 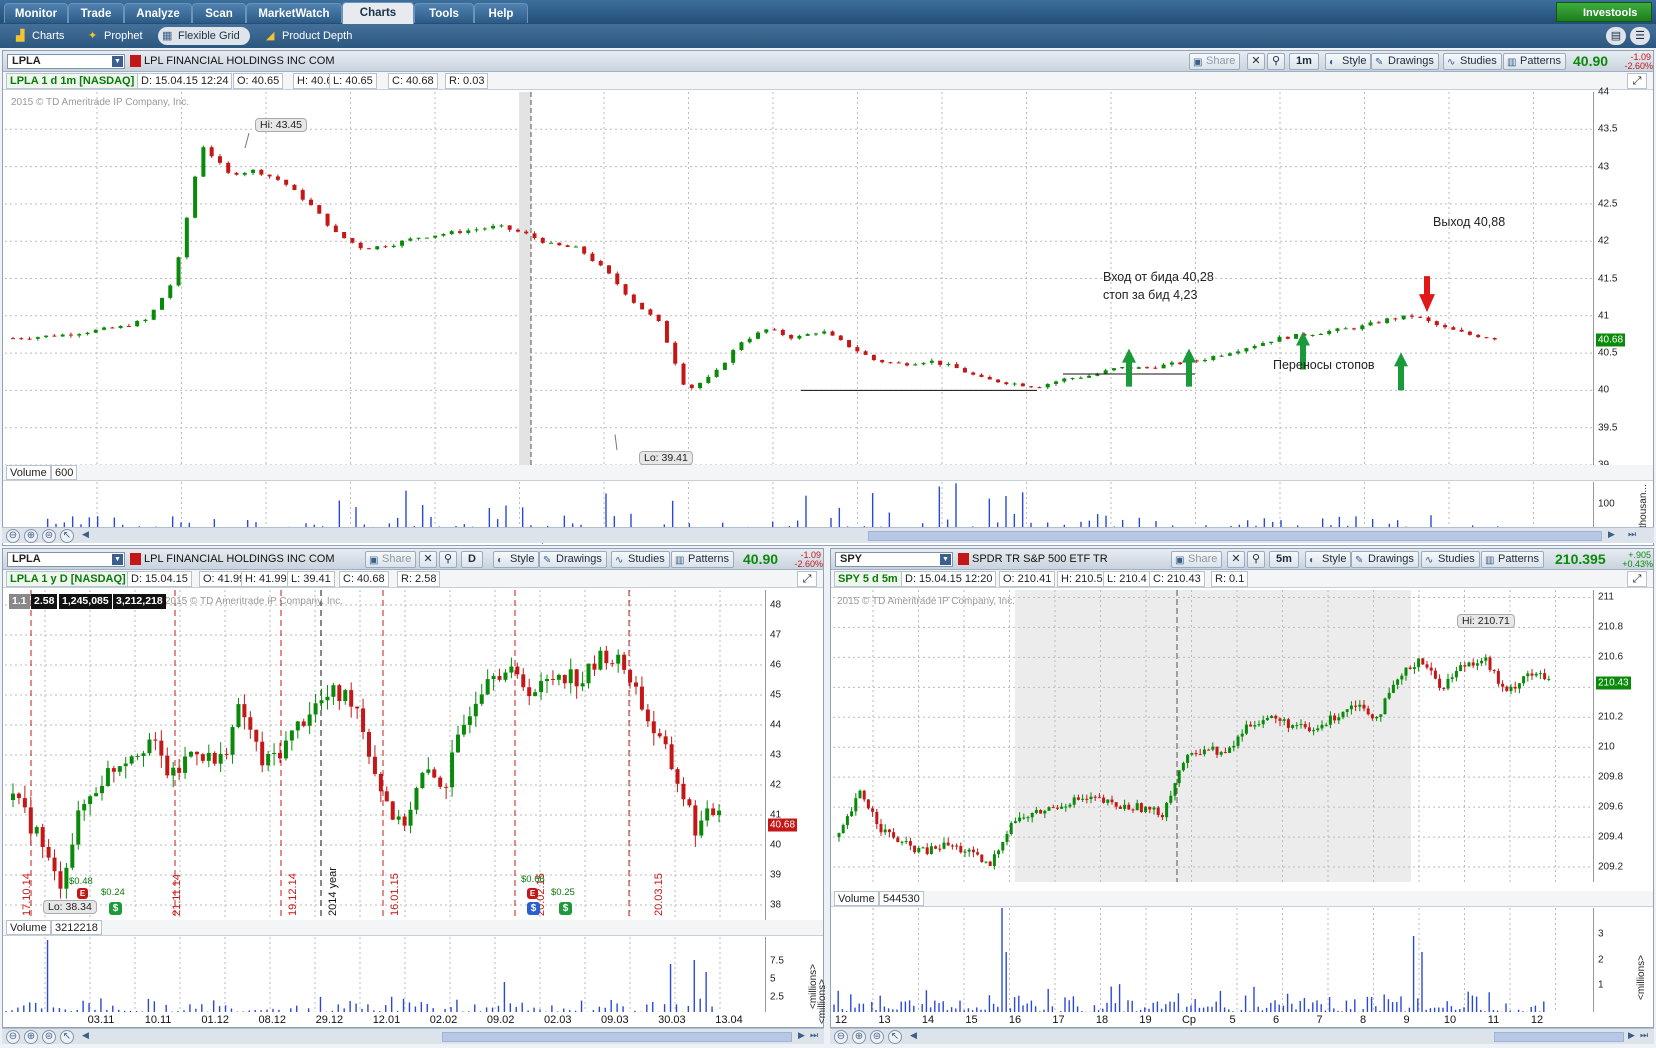 What do you see at coordinates (1623, 279) in the screenshot?
I see `price-axis: 4443.54342.54241.54140.54039.53940.68` at bounding box center [1623, 279].